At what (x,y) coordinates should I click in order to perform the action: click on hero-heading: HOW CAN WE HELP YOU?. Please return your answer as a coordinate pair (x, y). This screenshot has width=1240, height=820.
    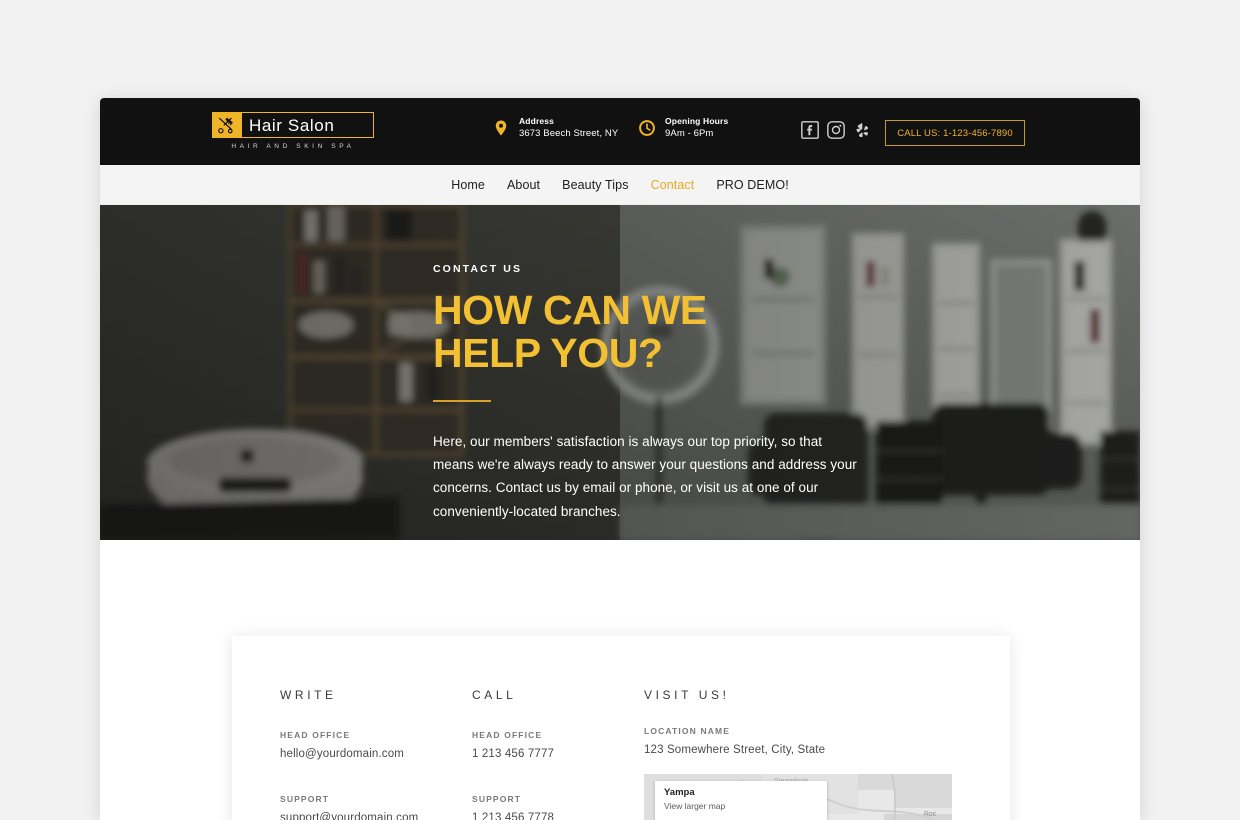
    Looking at the image, I should click on (570, 332).